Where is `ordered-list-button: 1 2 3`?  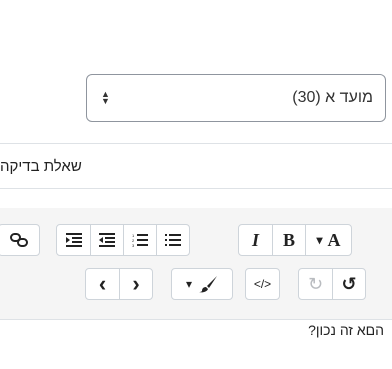 ordered-list-button: 1 2 3 is located at coordinates (139, 240).